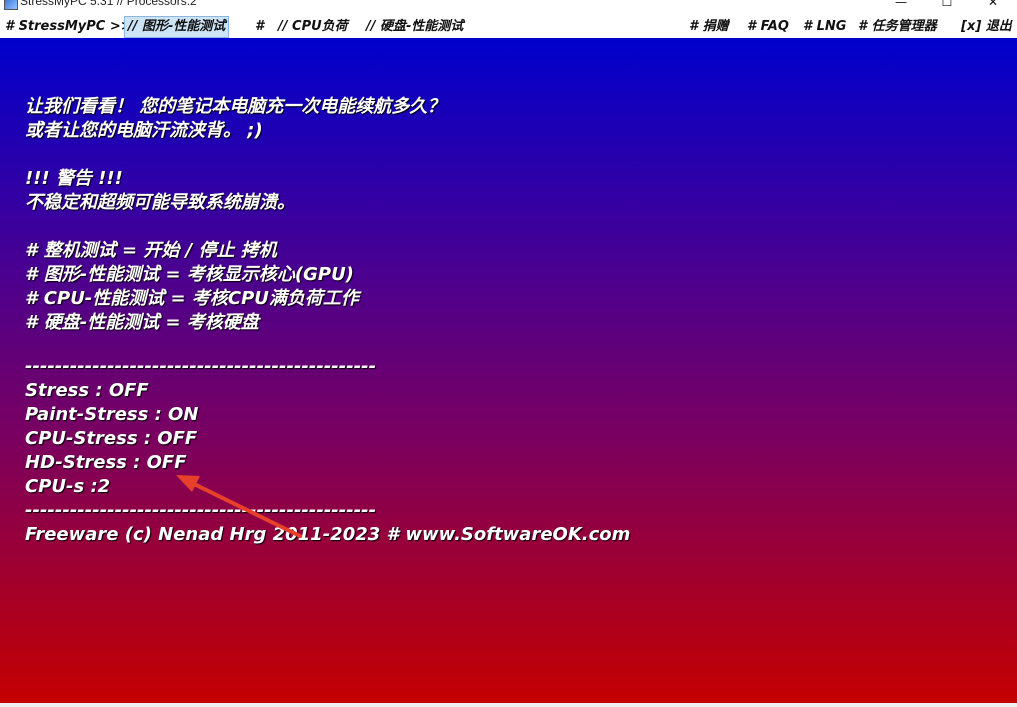 This screenshot has height=707, width=1017. Describe the element at coordinates (112, 414) in the screenshot. I see `status-paint-stress: Paint-Stress : ON` at that location.